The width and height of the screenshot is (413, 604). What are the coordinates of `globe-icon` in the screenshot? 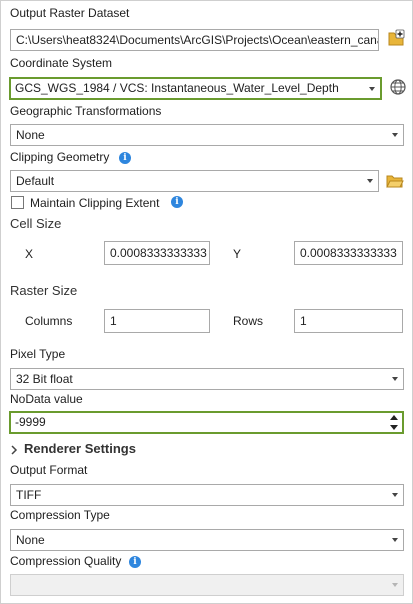 It's located at (398, 87).